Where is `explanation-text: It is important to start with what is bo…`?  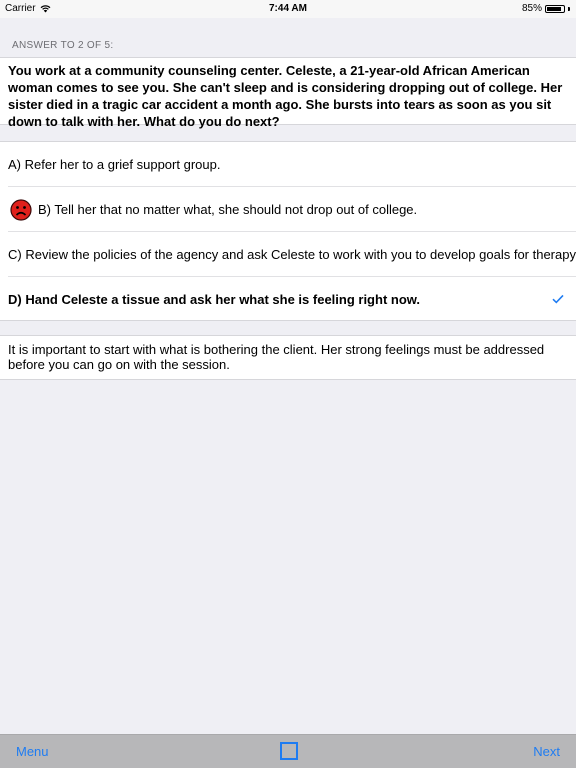
explanation-text: It is important to start with what is bo… is located at coordinates (276, 357).